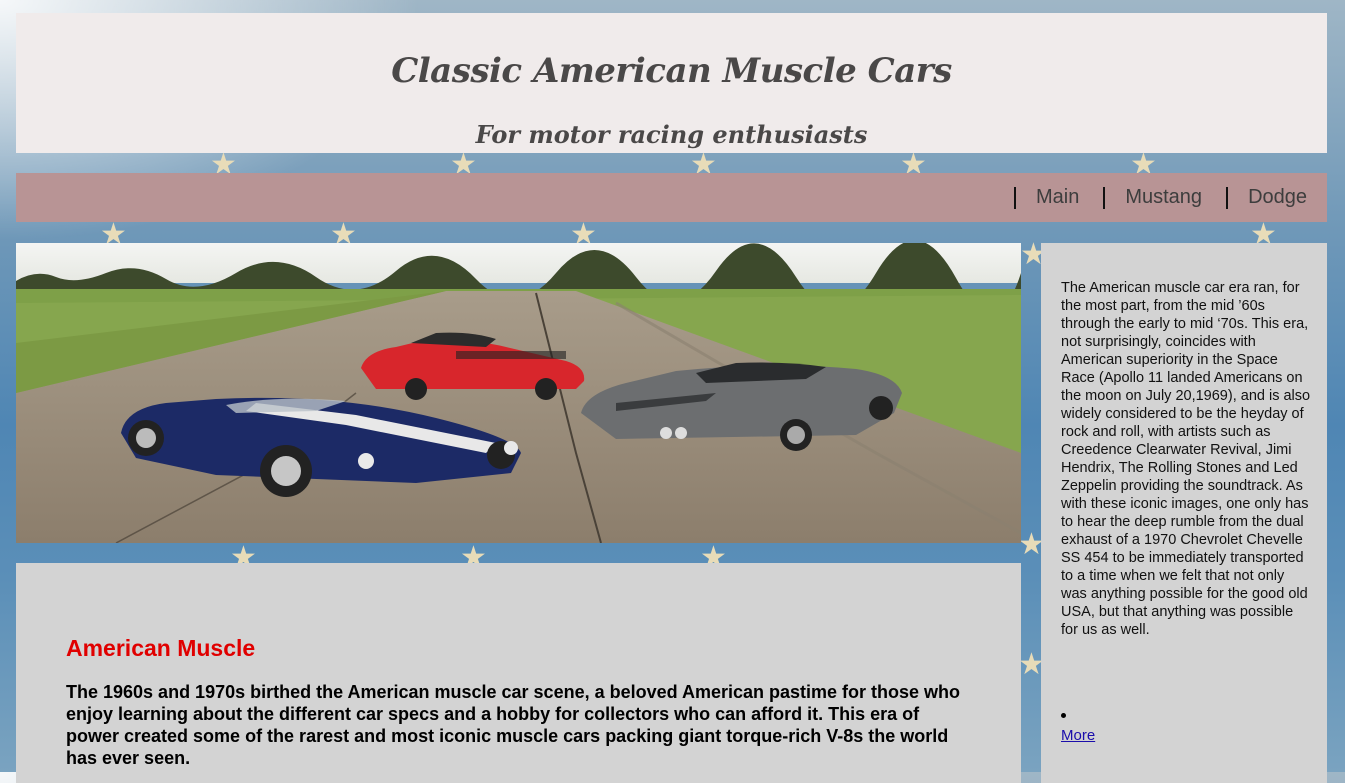  I want to click on site-subtitle: For motor racing enthusiasts, so click(671, 134).